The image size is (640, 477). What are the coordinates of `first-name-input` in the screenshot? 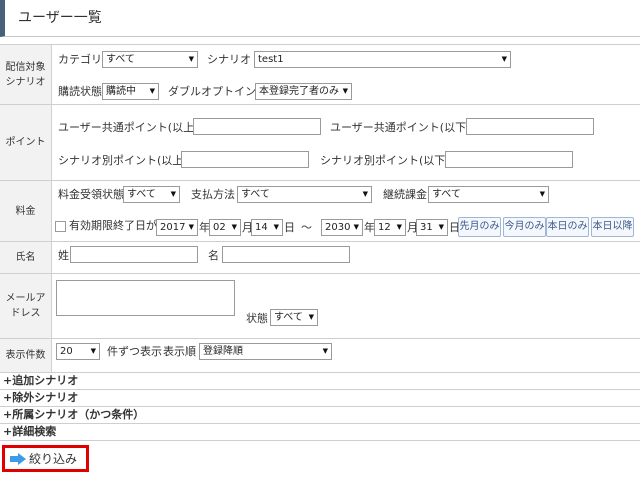 It's located at (286, 254).